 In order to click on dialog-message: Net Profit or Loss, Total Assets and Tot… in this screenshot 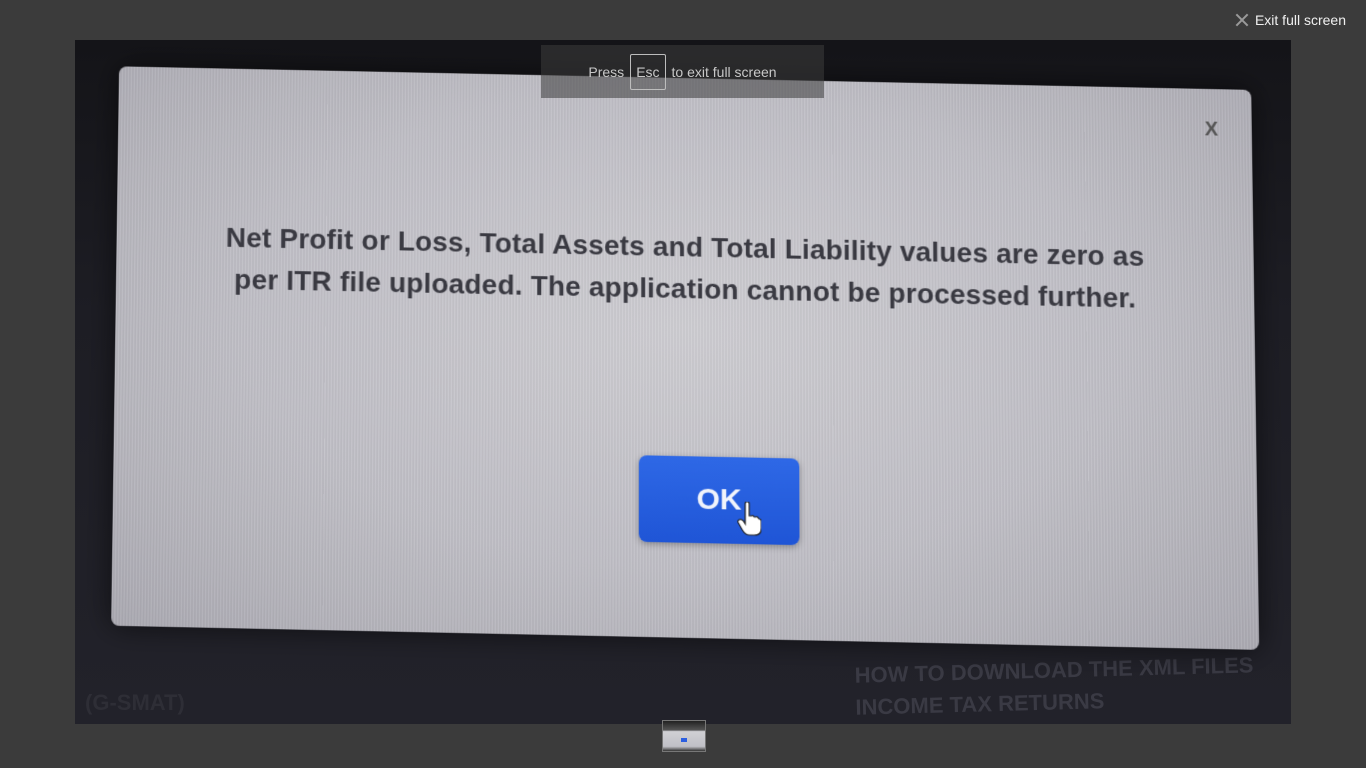, I will do `click(685, 267)`.